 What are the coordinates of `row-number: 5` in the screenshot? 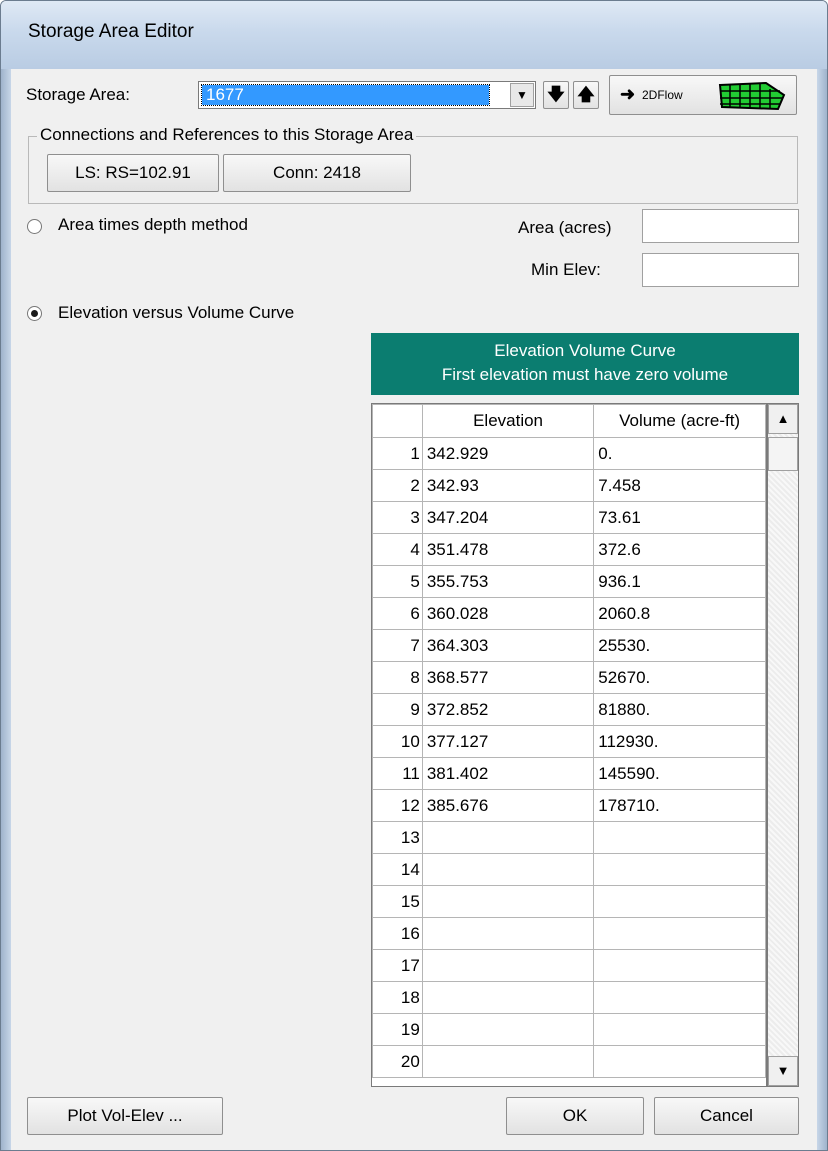 It's located at (397, 581).